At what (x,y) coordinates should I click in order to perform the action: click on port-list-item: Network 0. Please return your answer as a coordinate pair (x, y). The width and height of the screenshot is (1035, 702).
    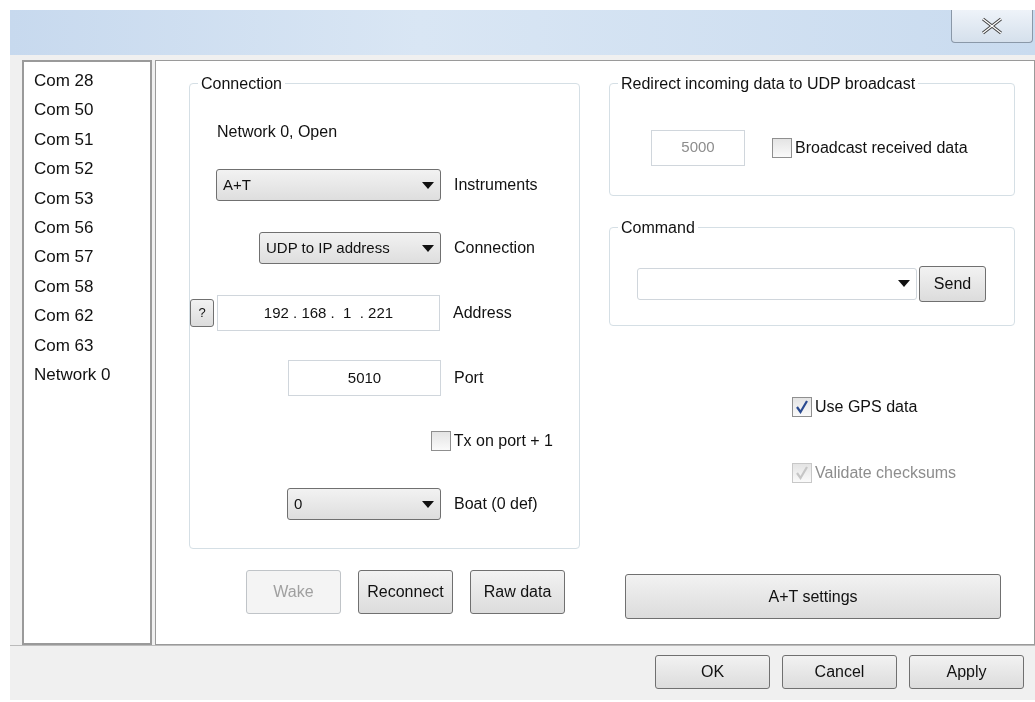
    Looking at the image, I should click on (91, 375).